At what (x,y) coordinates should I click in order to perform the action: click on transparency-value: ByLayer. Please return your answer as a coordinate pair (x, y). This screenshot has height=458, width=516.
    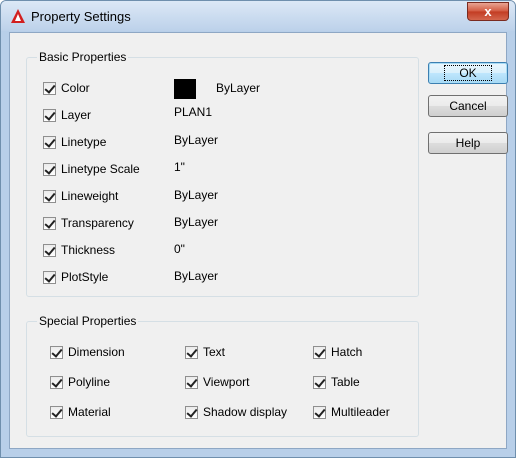
    Looking at the image, I should click on (196, 222).